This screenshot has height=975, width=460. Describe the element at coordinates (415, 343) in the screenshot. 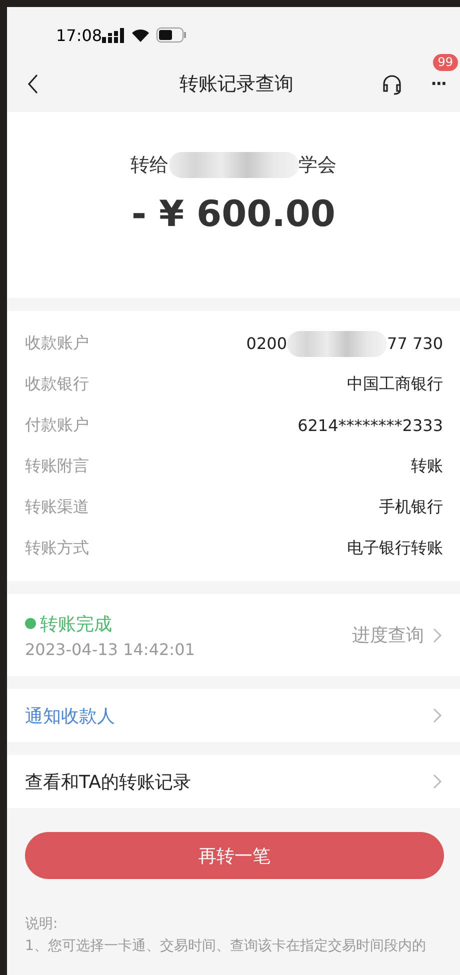

I see `field-value: 77 730` at that location.